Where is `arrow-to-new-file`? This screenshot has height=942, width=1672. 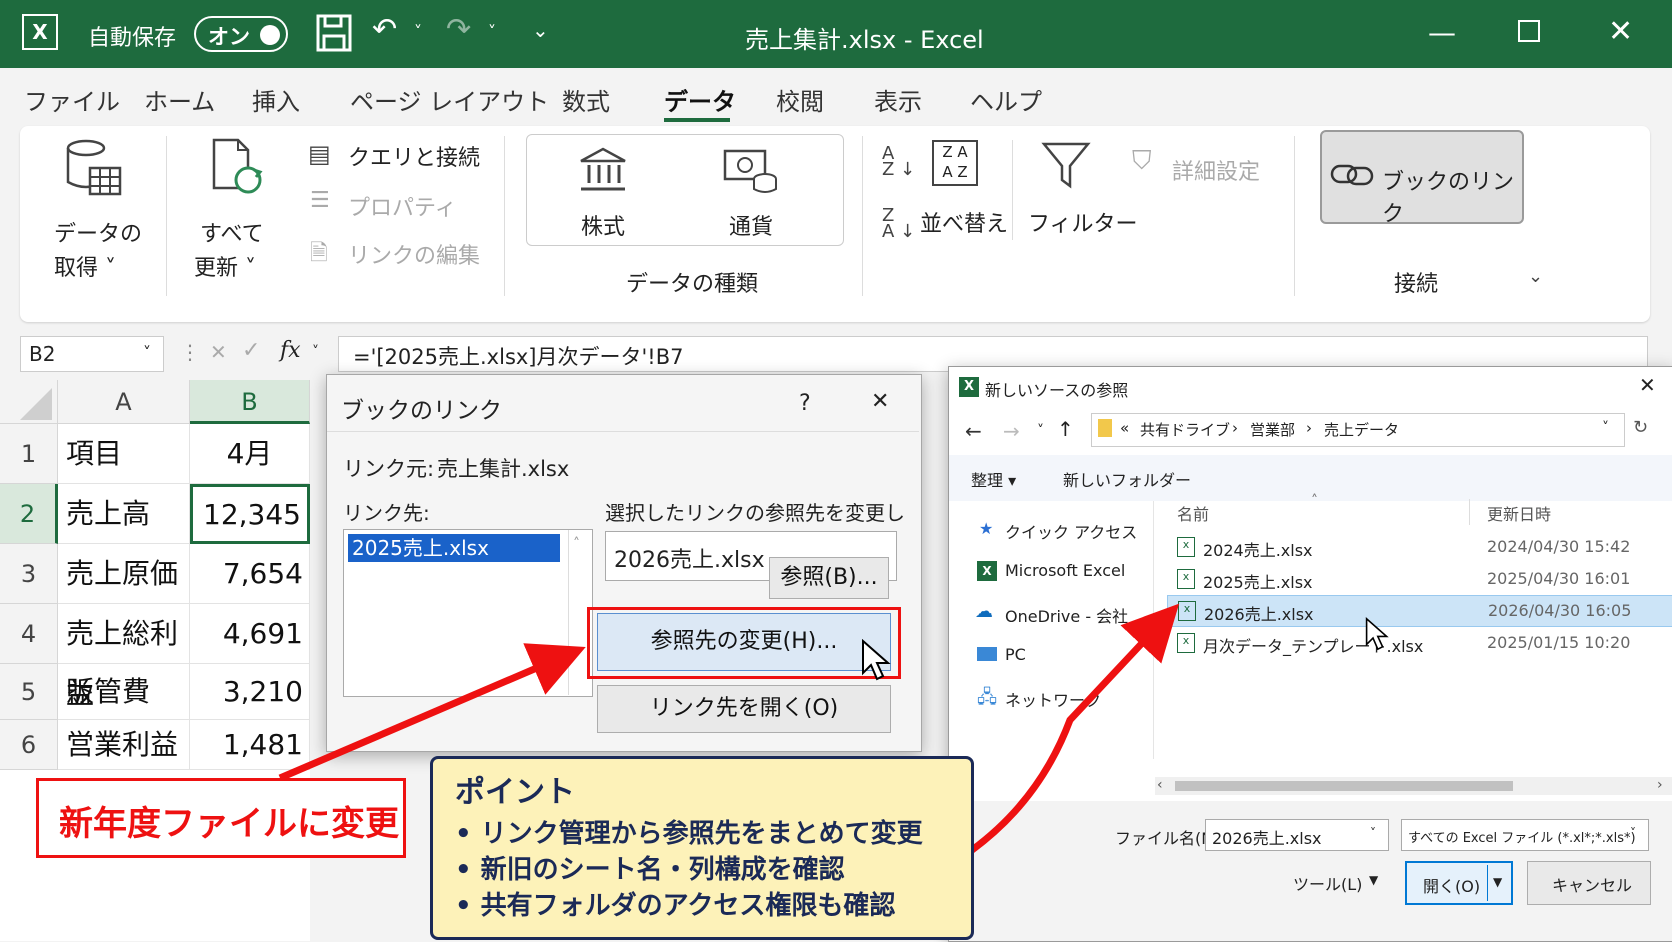 arrow-to-new-file is located at coordinates (1074, 728).